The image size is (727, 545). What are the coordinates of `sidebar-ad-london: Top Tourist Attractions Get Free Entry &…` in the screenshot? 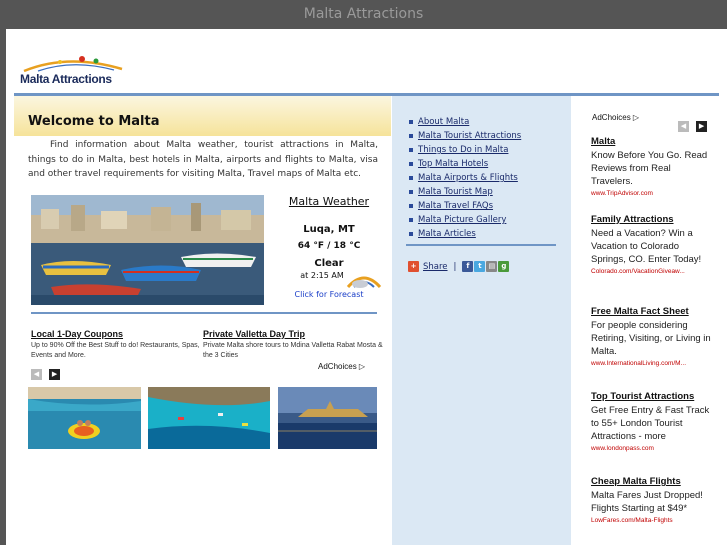 It's located at (651, 421).